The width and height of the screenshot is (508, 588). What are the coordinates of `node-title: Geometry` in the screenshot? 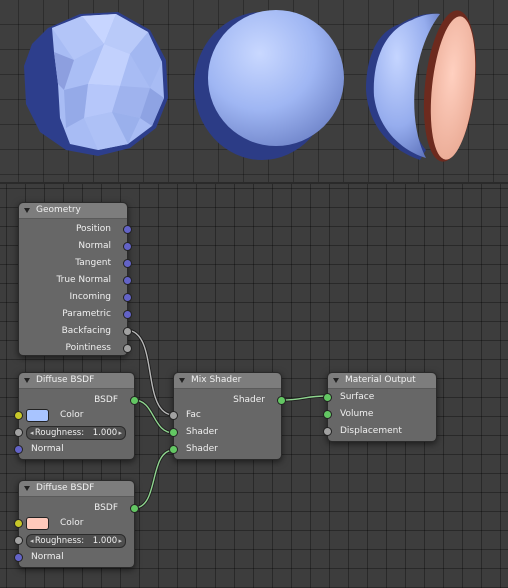 It's located at (58, 210).